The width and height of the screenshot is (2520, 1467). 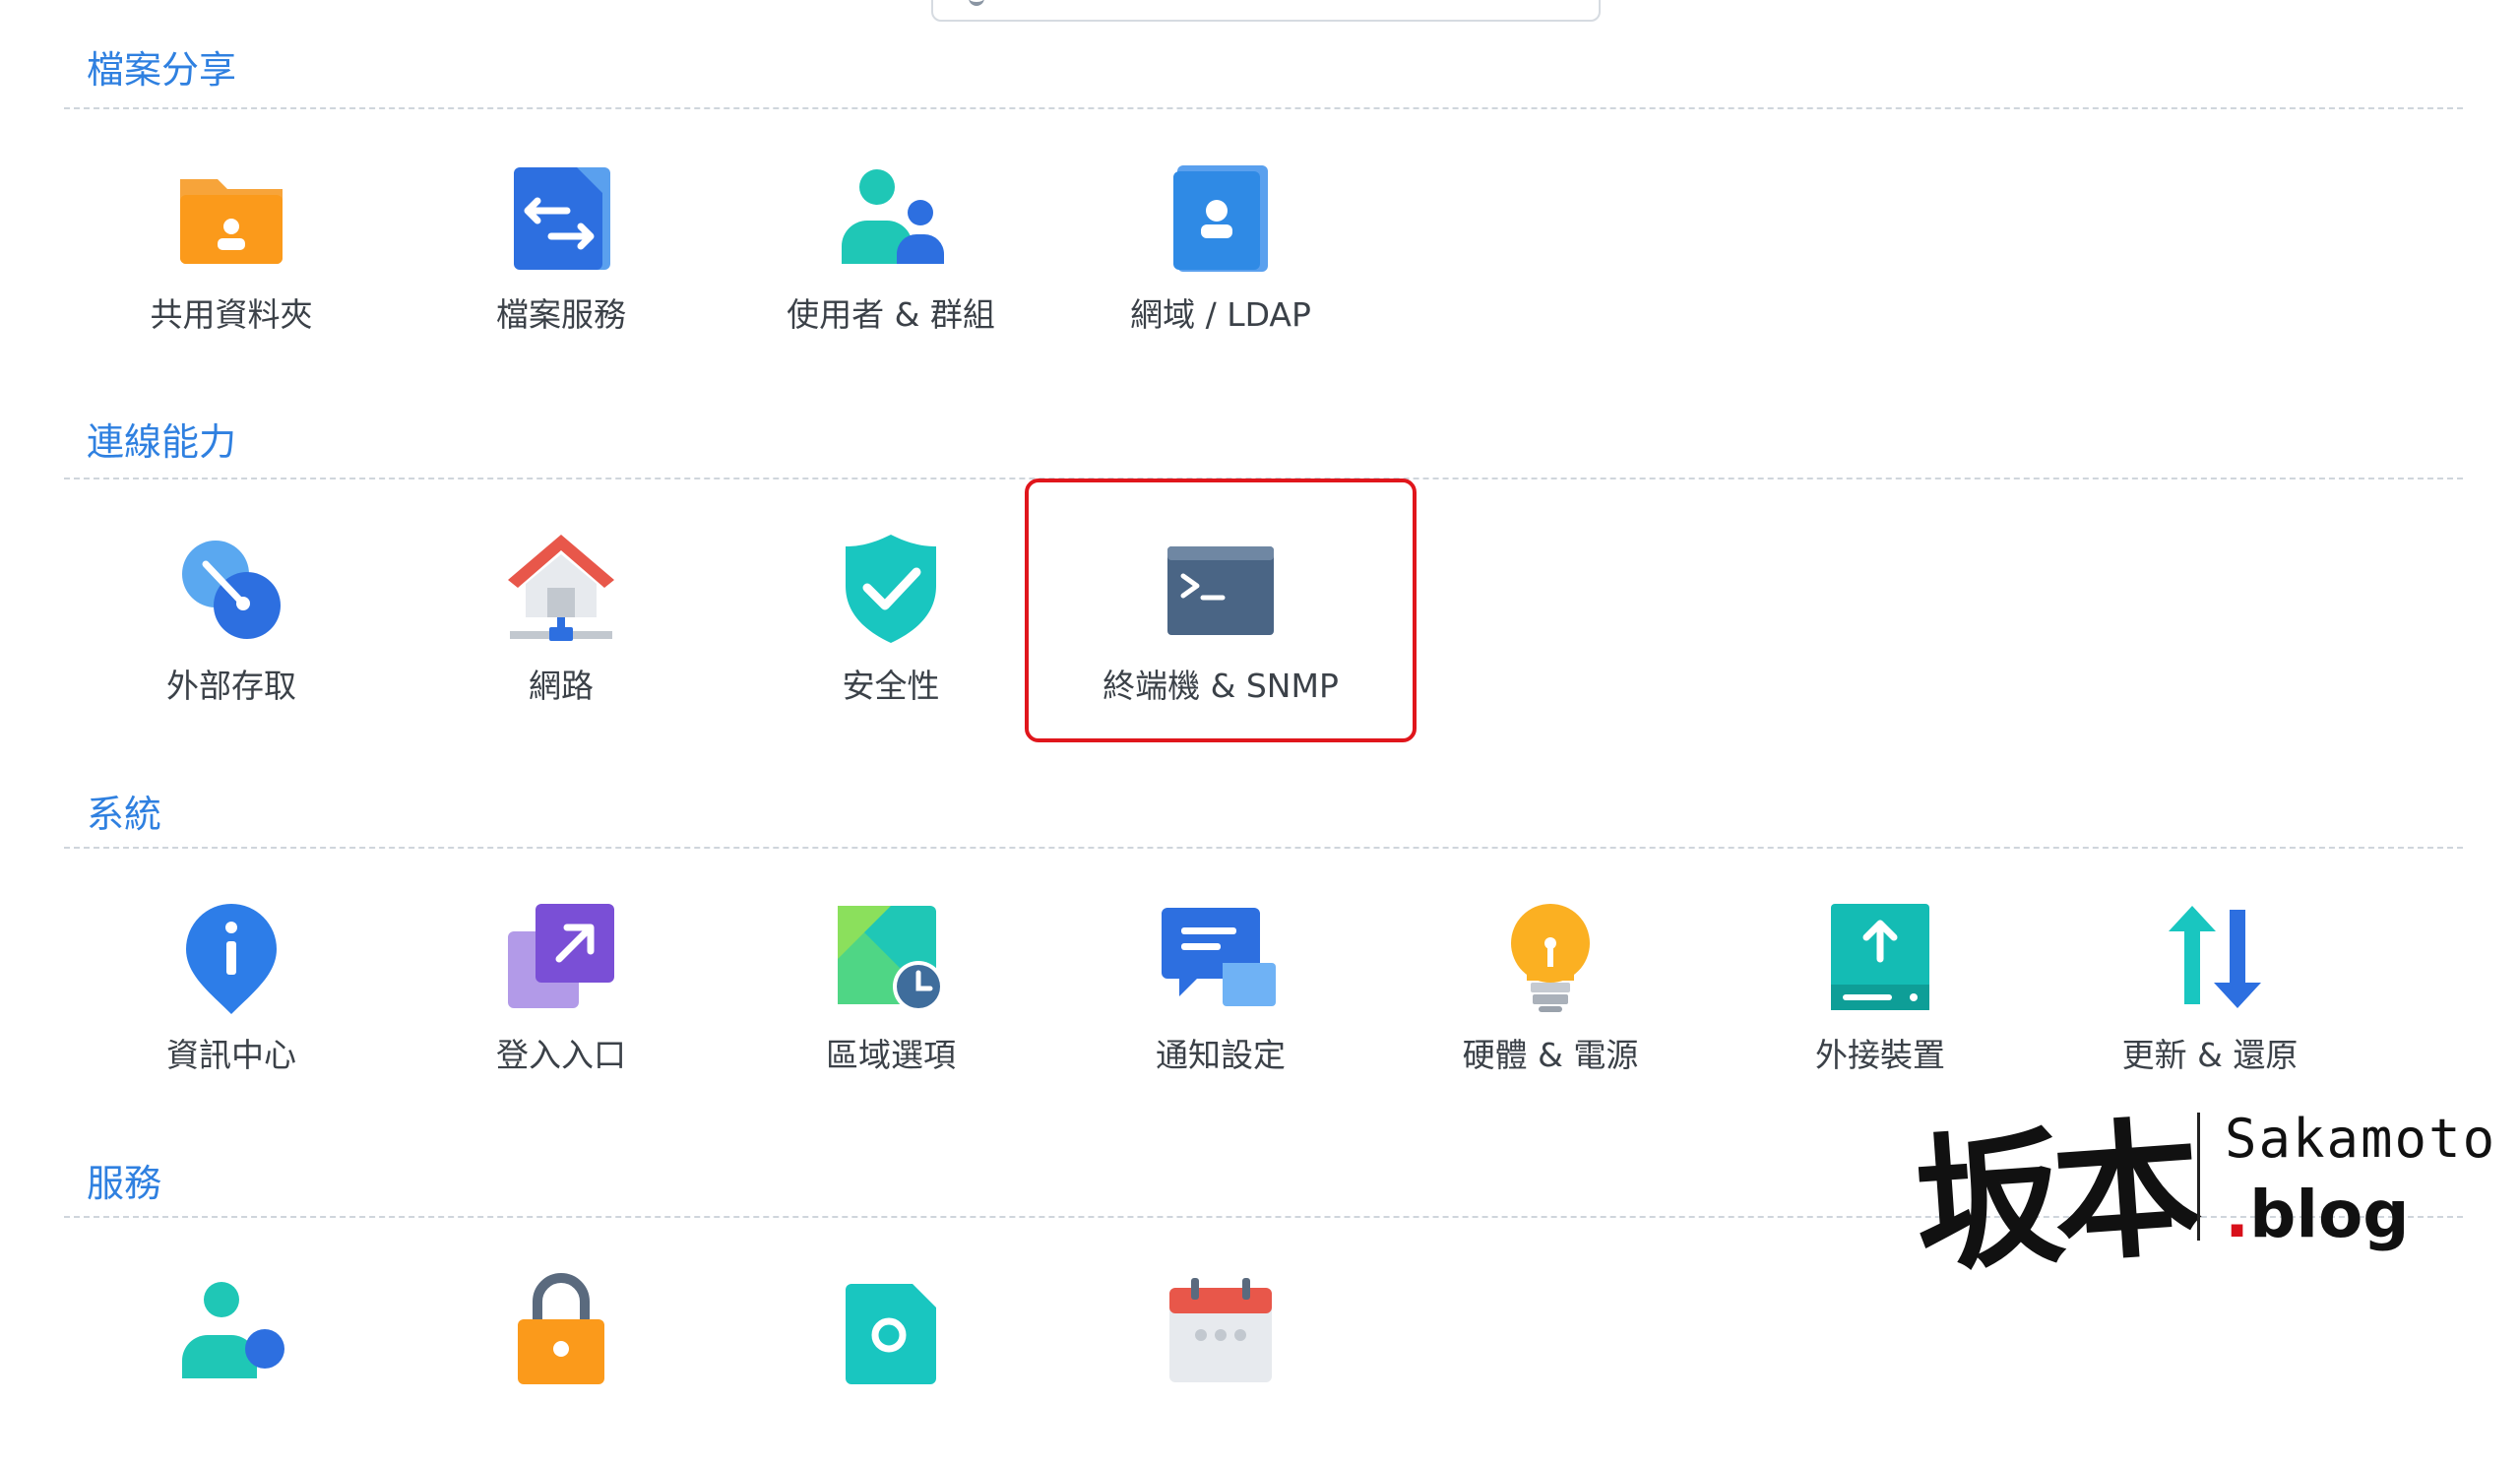 I want to click on file-services-icon, so click(x=562, y=218).